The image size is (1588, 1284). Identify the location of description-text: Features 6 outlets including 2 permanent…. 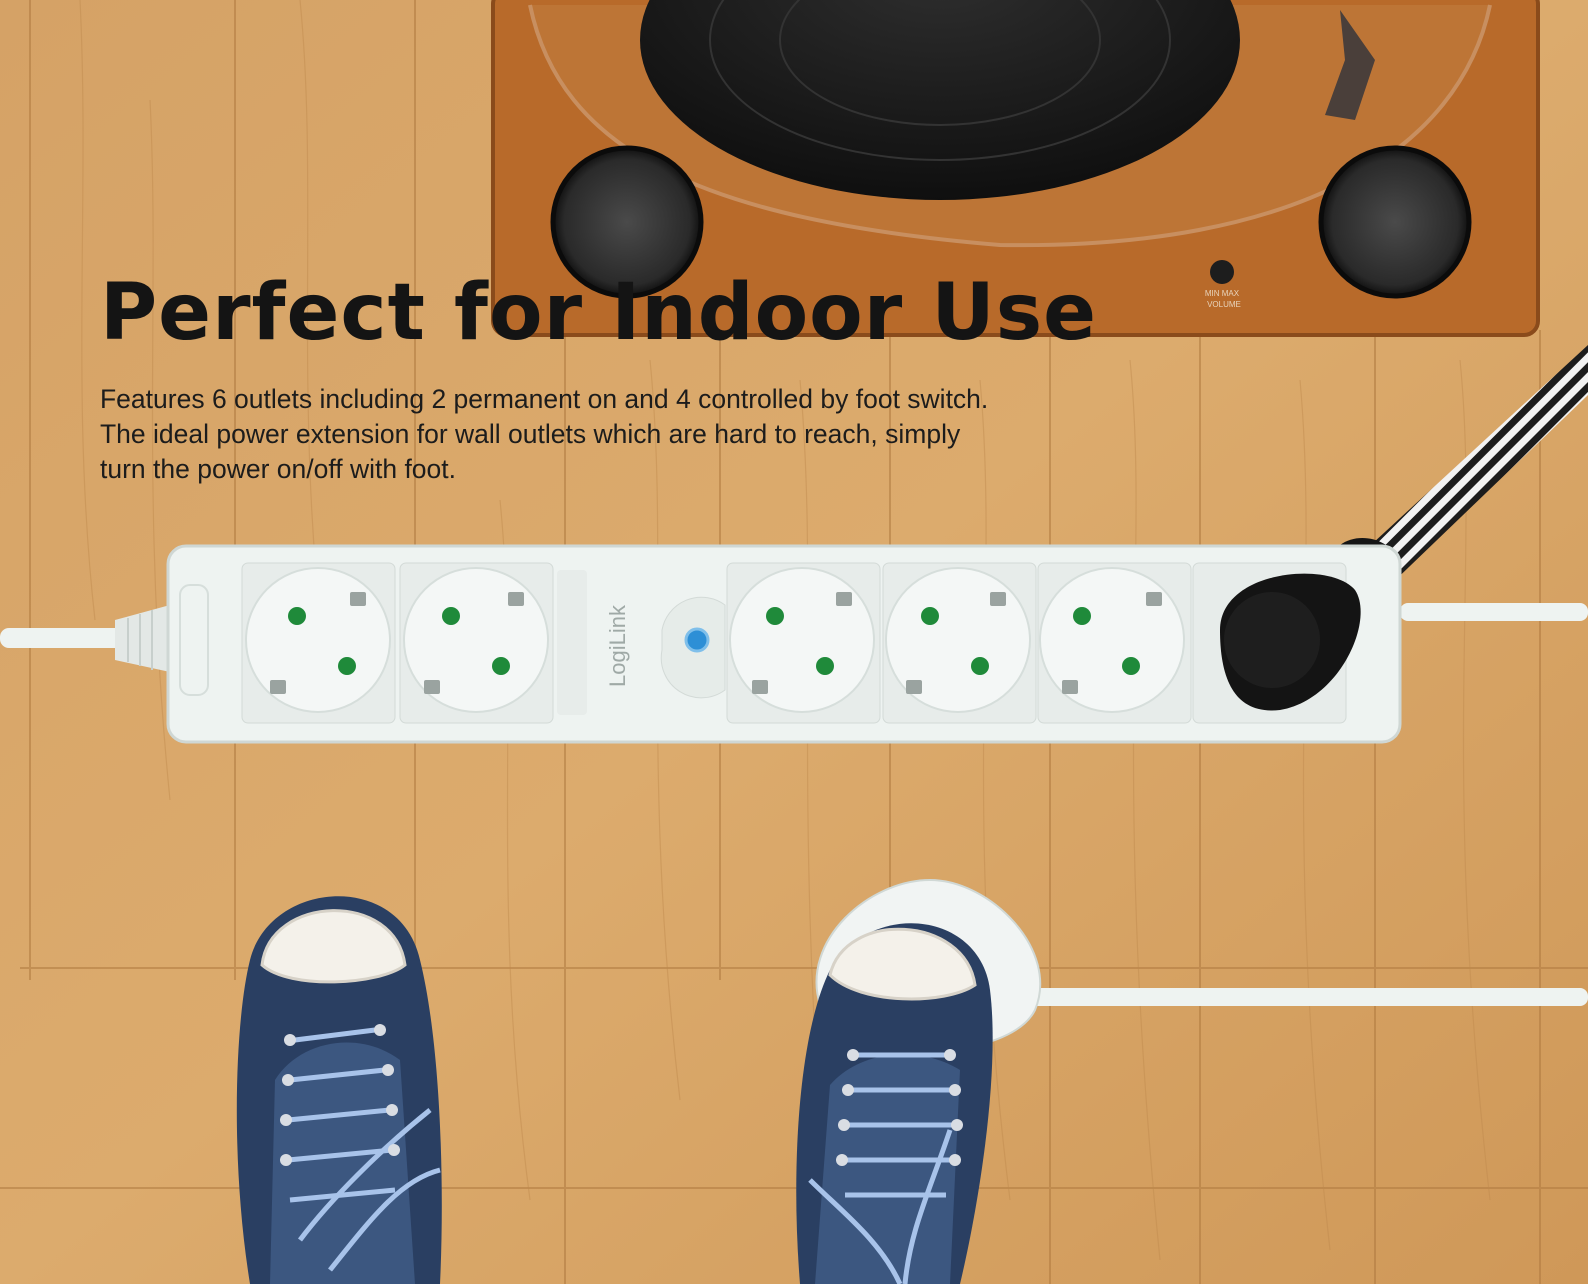
(544, 434).